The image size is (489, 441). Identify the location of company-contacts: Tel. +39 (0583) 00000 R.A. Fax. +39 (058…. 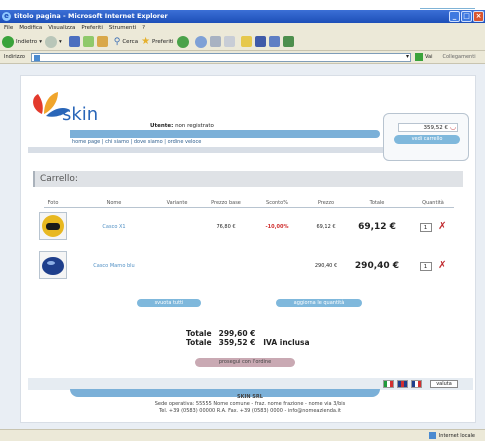
(250, 411).